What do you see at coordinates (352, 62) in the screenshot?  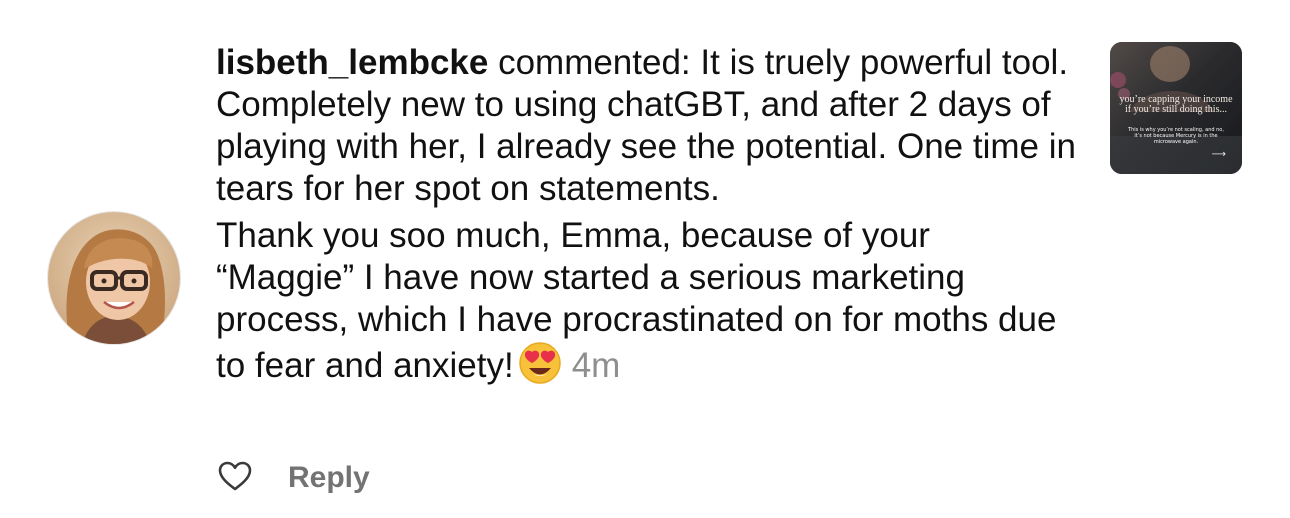 I see `commenter-username: lisbeth_lembcke` at bounding box center [352, 62].